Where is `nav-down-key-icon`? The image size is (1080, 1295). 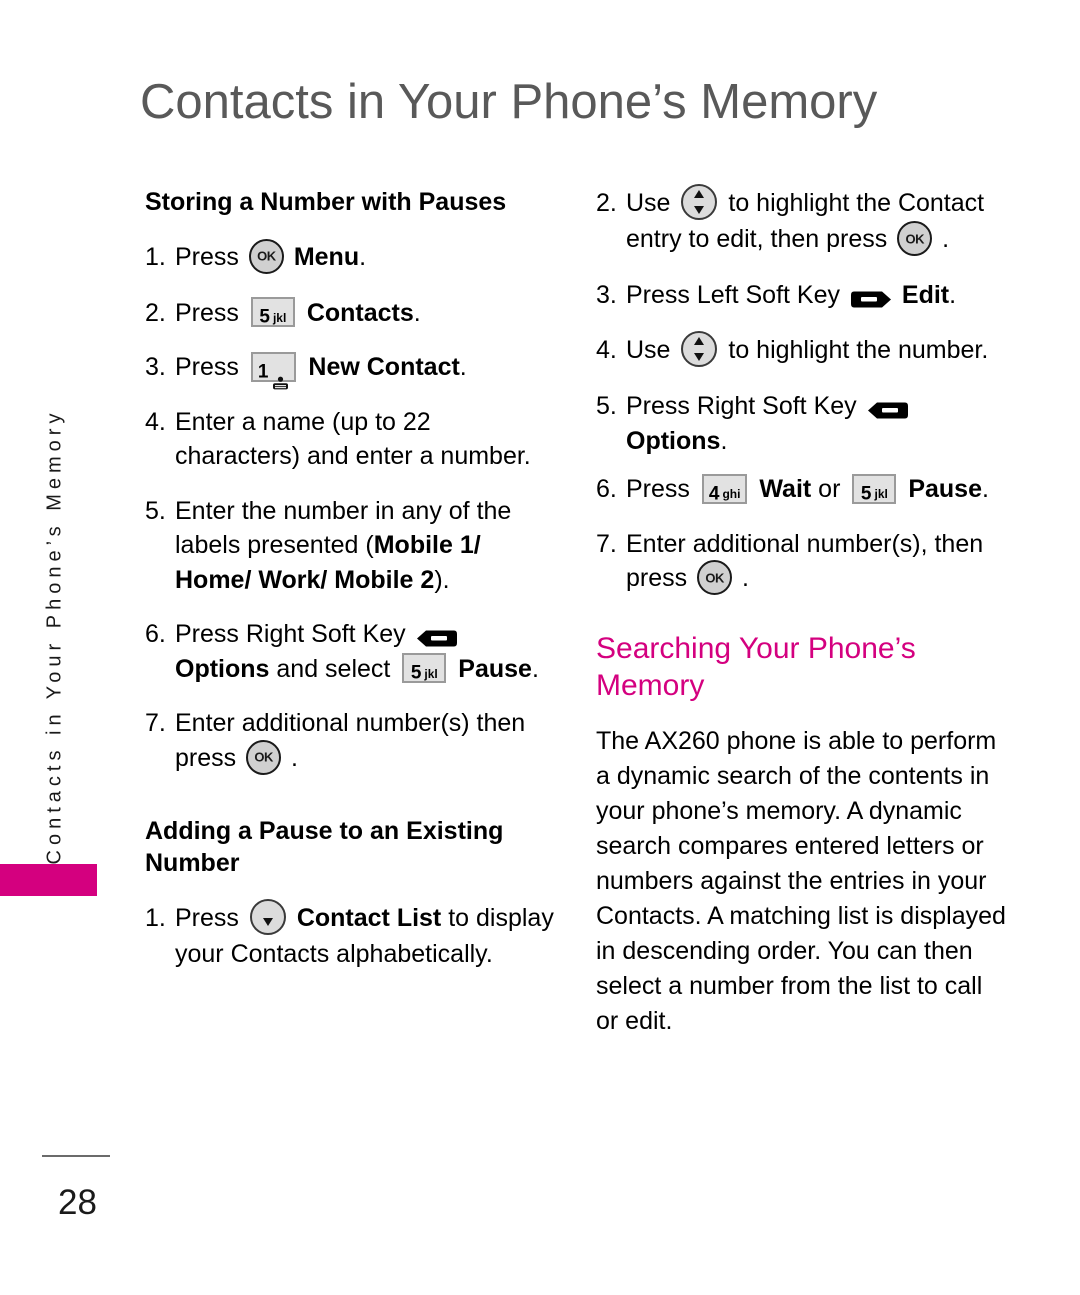
nav-down-key-icon is located at coordinates (267, 917).